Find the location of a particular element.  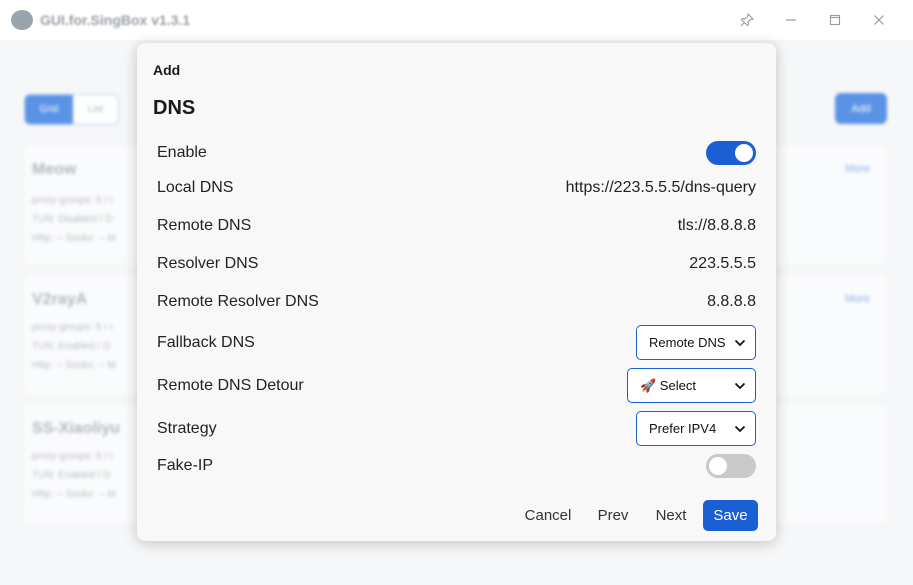

dialog-title: Add is located at coordinates (167, 70).